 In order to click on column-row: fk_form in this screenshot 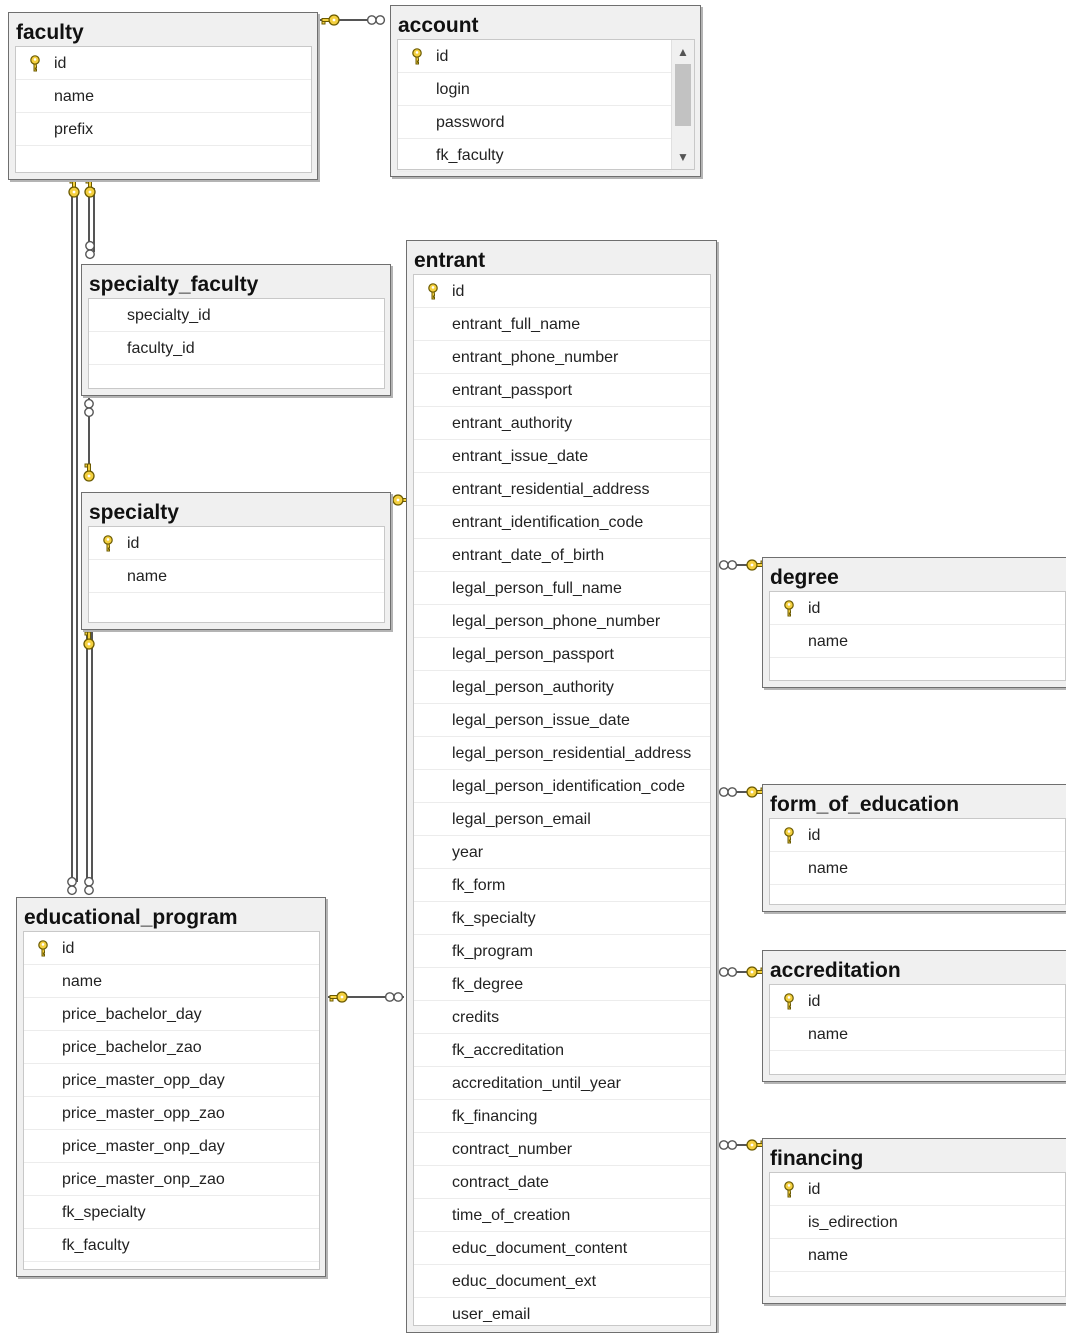, I will do `click(562, 885)`.